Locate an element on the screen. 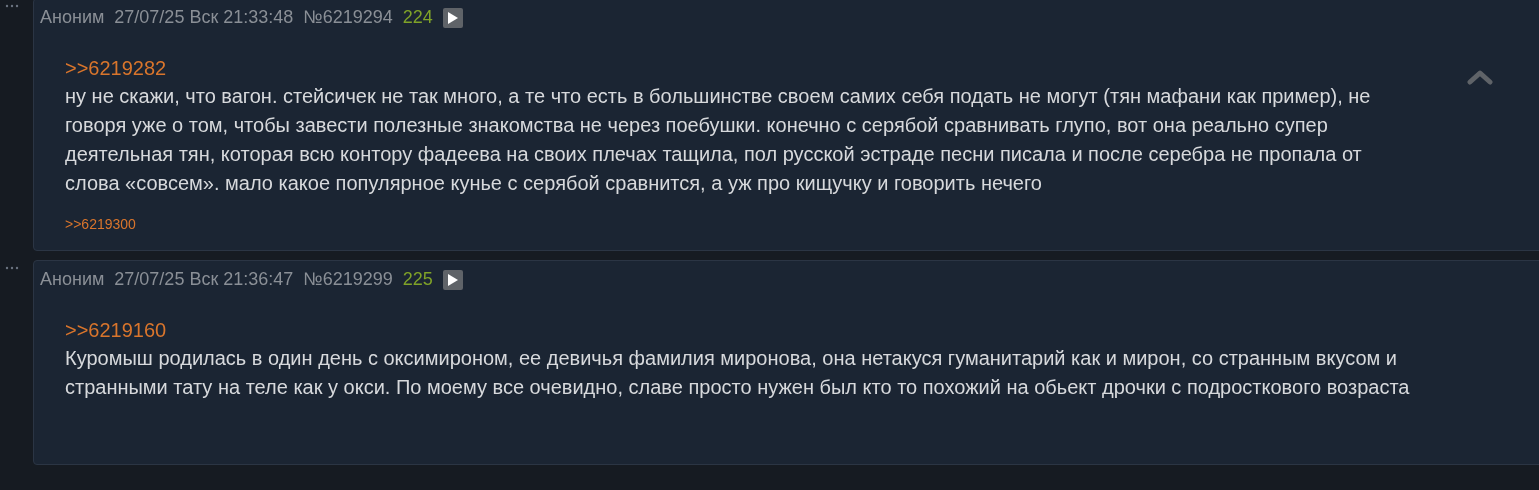  reply-link: >>6219300 is located at coordinates (100, 224).